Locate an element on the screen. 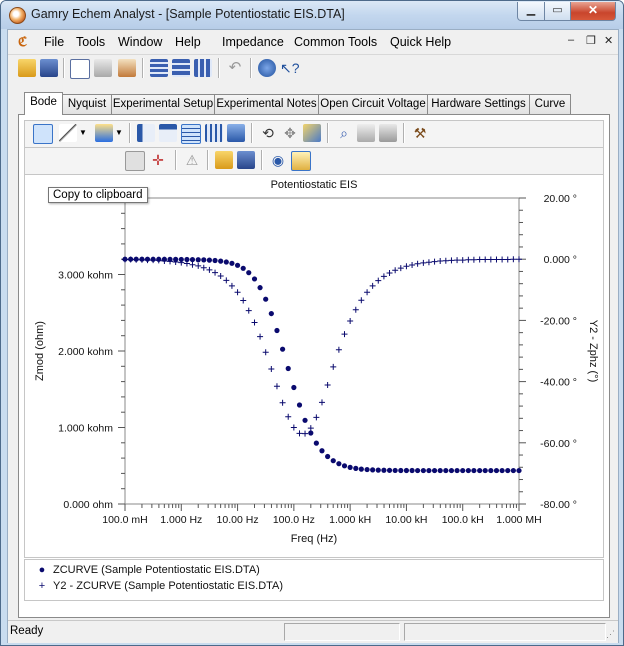  print-preview-chart-icon is located at coordinates (366, 133).